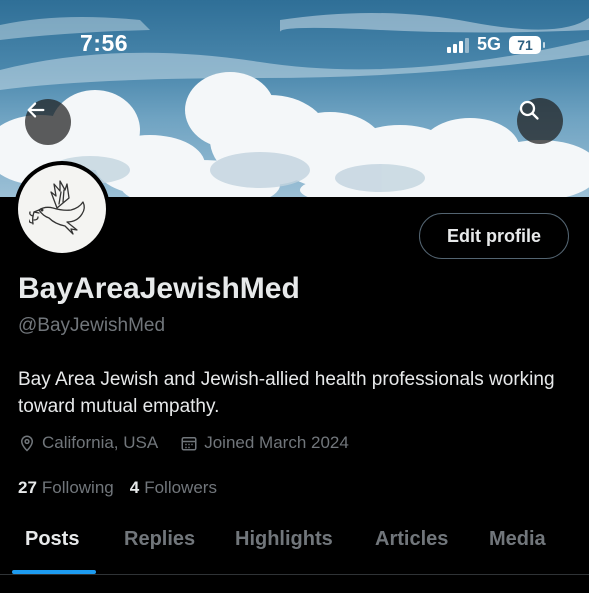 This screenshot has height=593, width=589. I want to click on followers-label: Followers, so click(180, 487).